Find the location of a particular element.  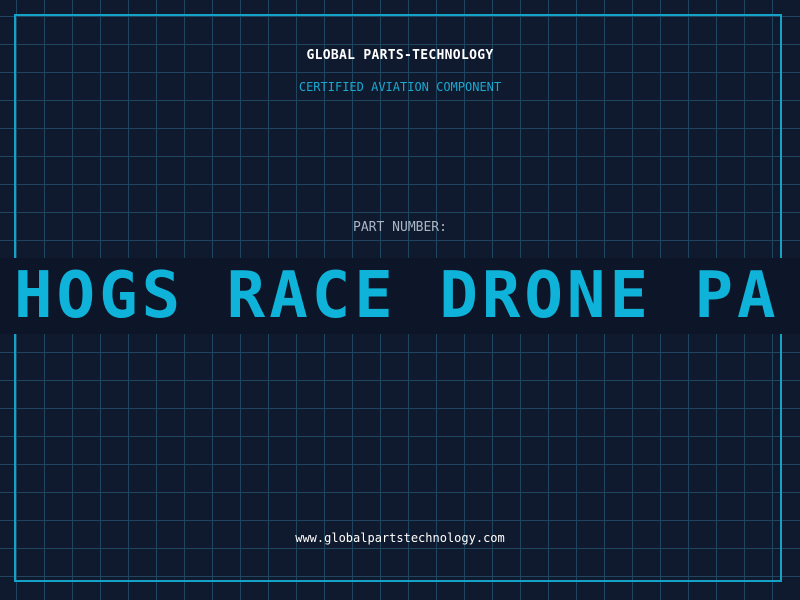

website-url: www.globalpartstechnology.com is located at coordinates (400, 538).